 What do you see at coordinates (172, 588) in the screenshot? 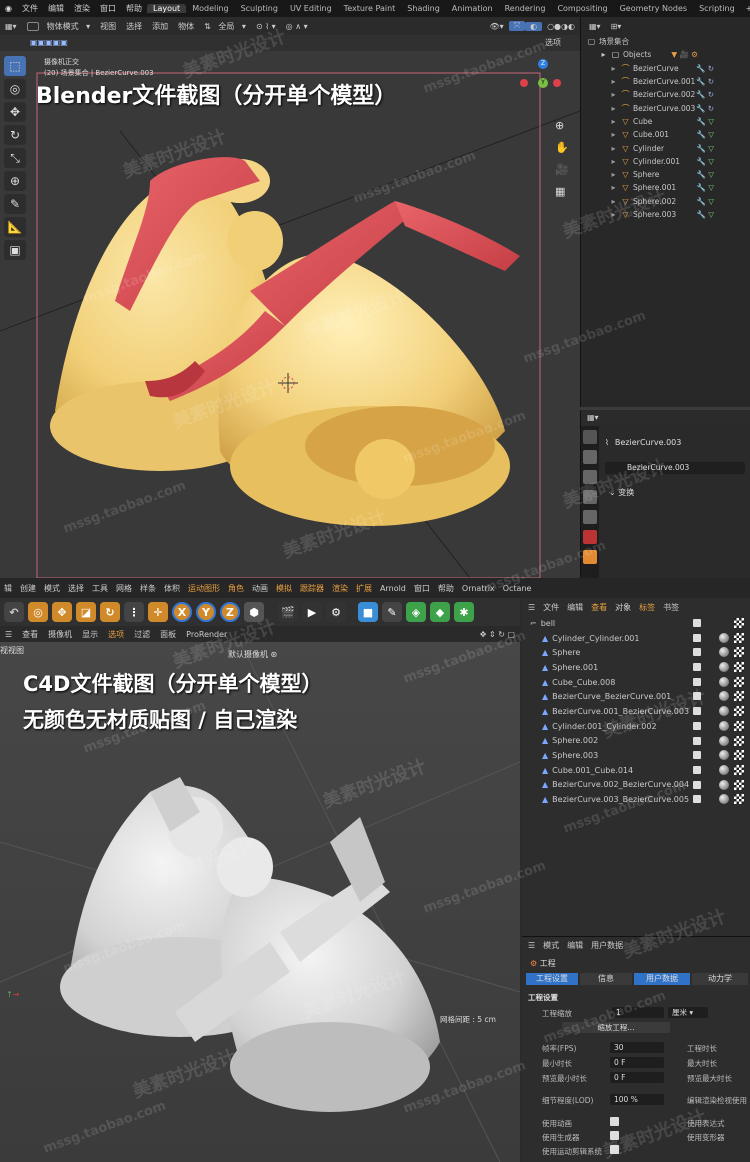
I see `c4d-menu-item: 体积` at bounding box center [172, 588].